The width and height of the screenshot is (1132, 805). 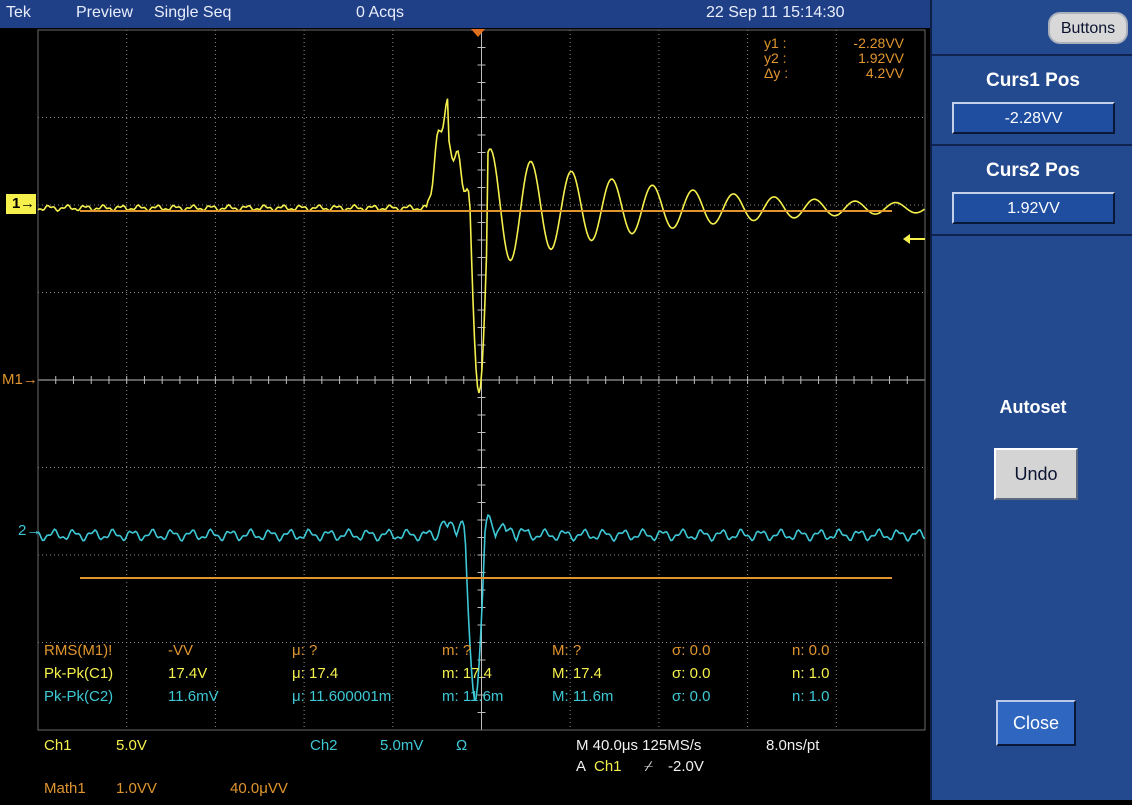 What do you see at coordinates (462, 745) in the screenshot?
I see `termination-icon: Ω` at bounding box center [462, 745].